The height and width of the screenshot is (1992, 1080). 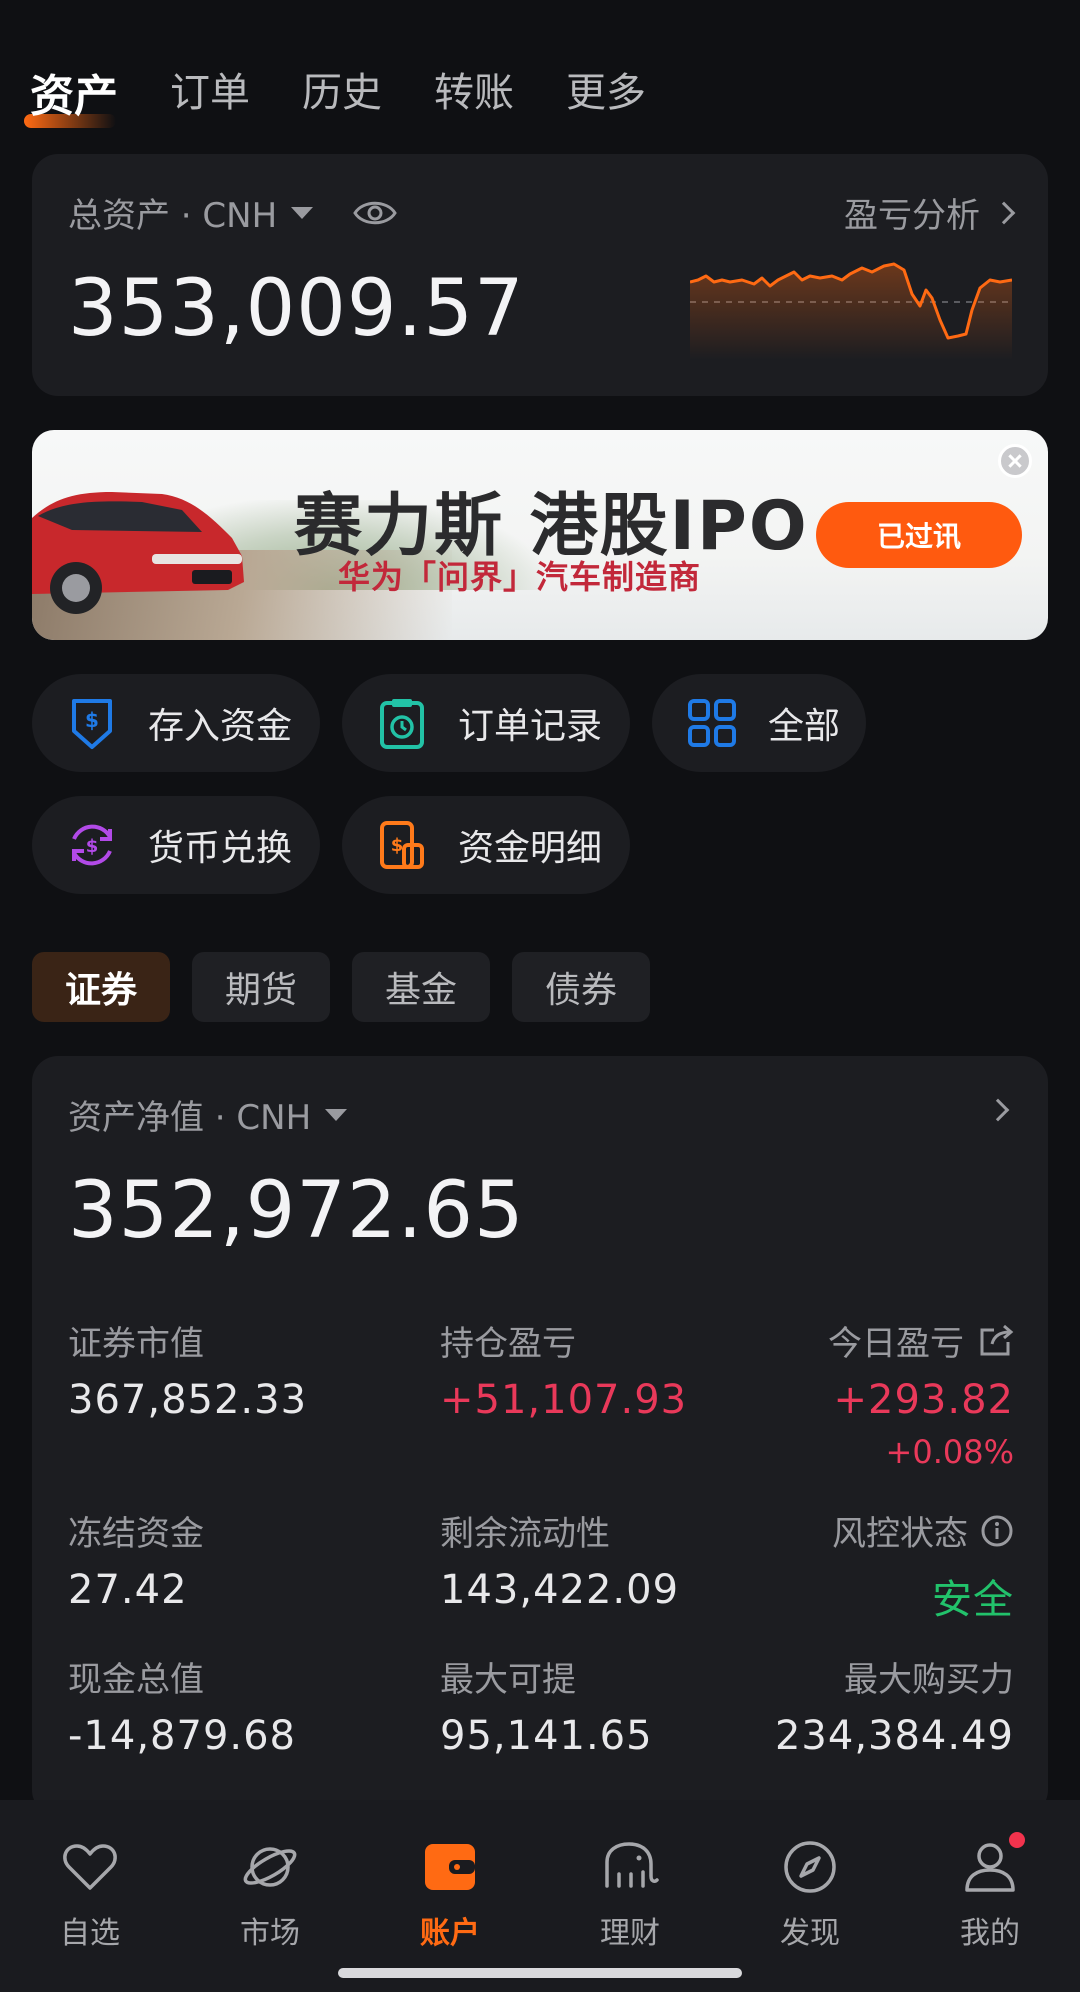 I want to click on top-tabs: 资产 订单 历史 转账 更多, so click(x=335, y=94).